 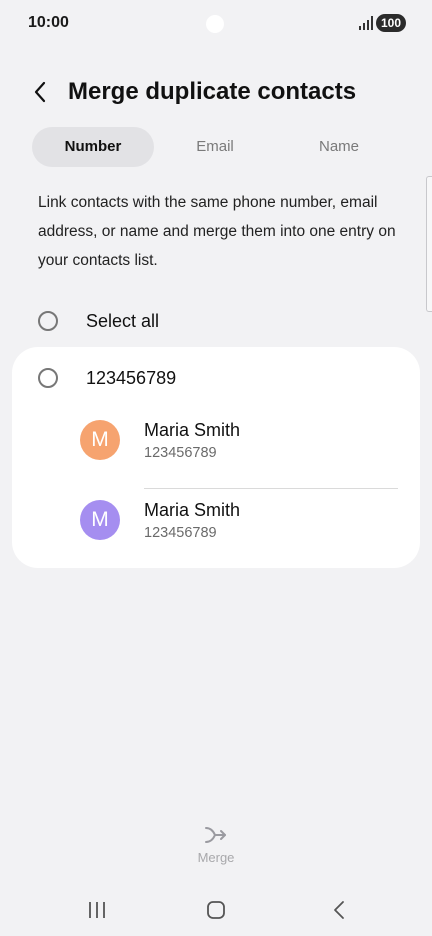 What do you see at coordinates (429, 244) in the screenshot?
I see `scroll-indicator` at bounding box center [429, 244].